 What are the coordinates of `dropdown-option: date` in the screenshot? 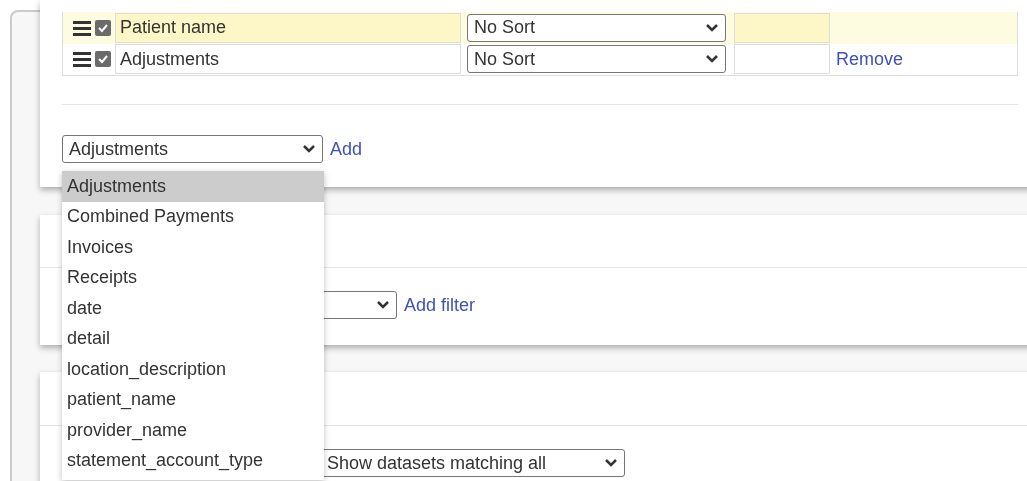 It's located at (193, 308).